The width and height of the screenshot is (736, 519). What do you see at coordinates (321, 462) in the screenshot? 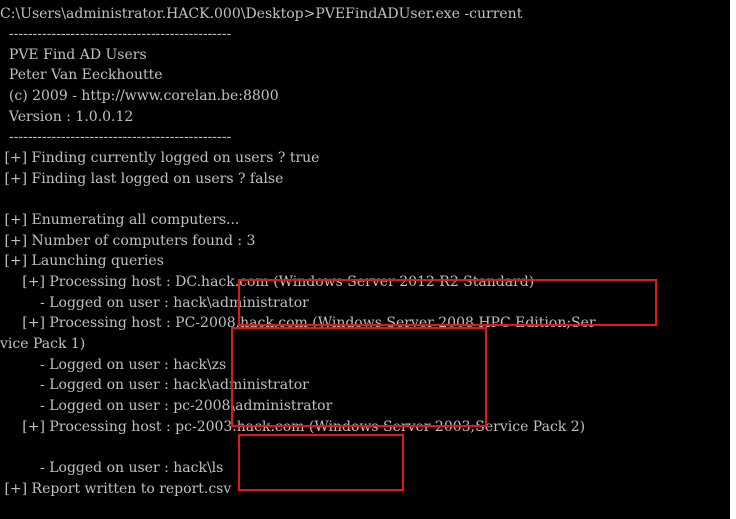
I see `highlight-box-pc2003` at bounding box center [321, 462].